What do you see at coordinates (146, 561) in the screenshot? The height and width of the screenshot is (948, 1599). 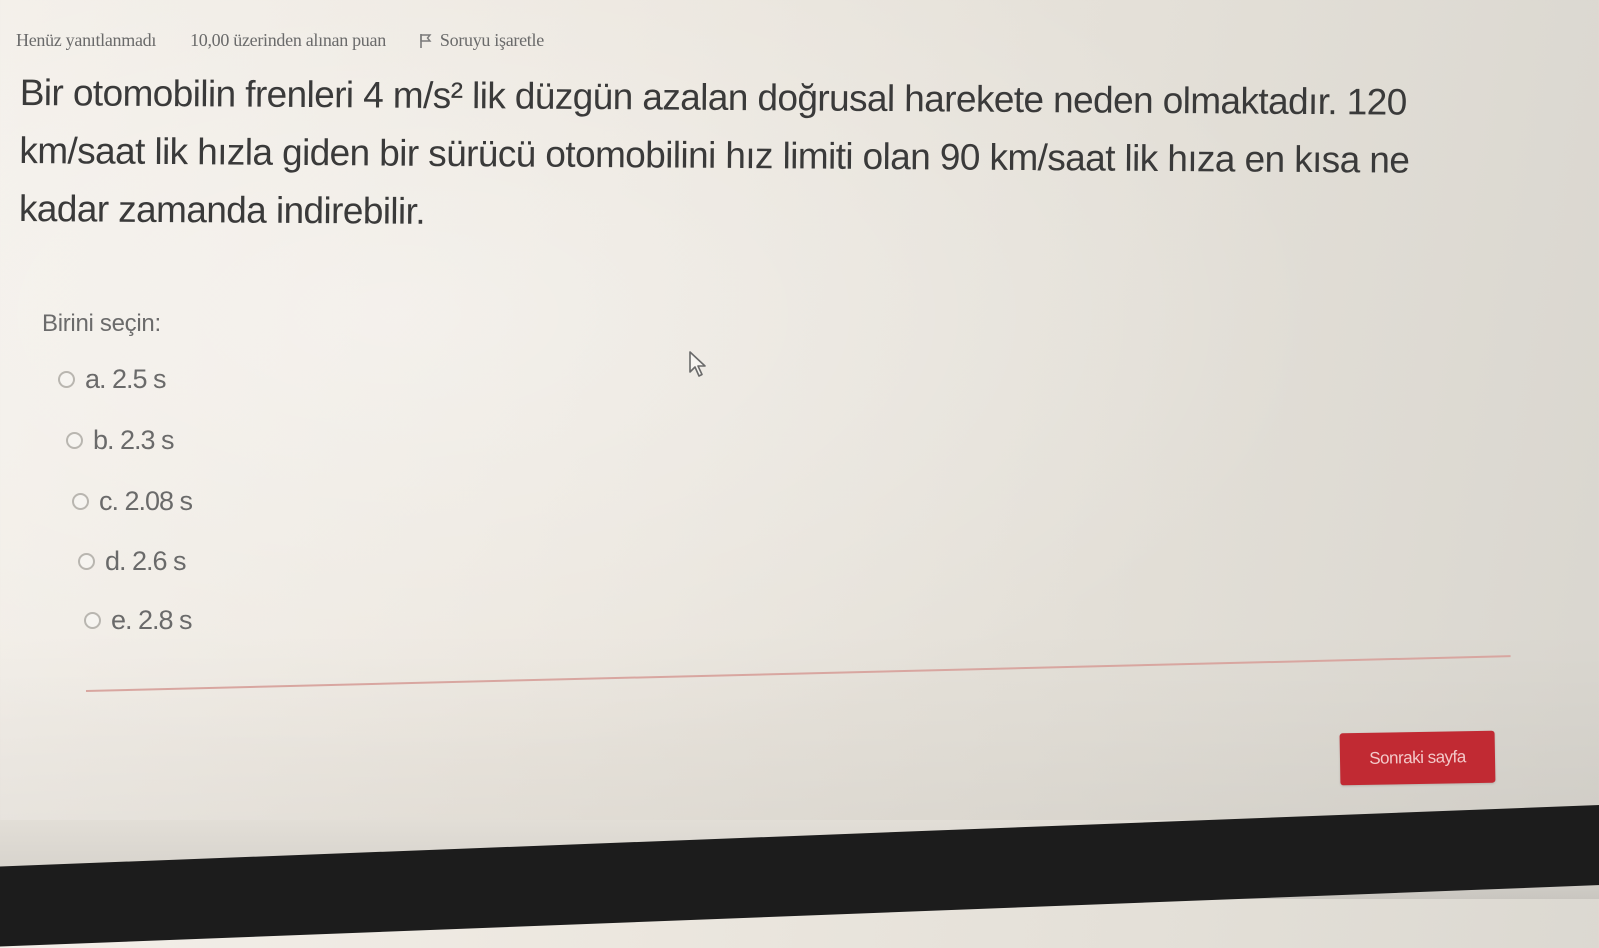 I see `answer-option-label: d. 2.6 s` at bounding box center [146, 561].